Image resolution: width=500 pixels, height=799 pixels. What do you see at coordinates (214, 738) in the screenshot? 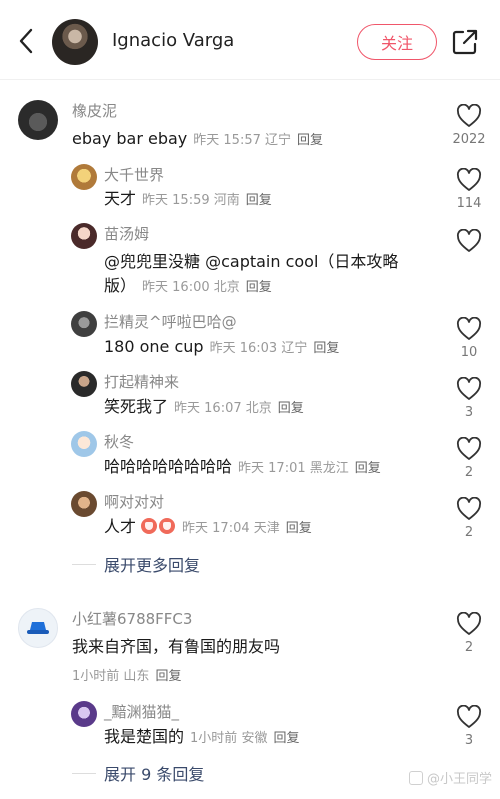
I see `reply-time: 1小时前` at bounding box center [214, 738].